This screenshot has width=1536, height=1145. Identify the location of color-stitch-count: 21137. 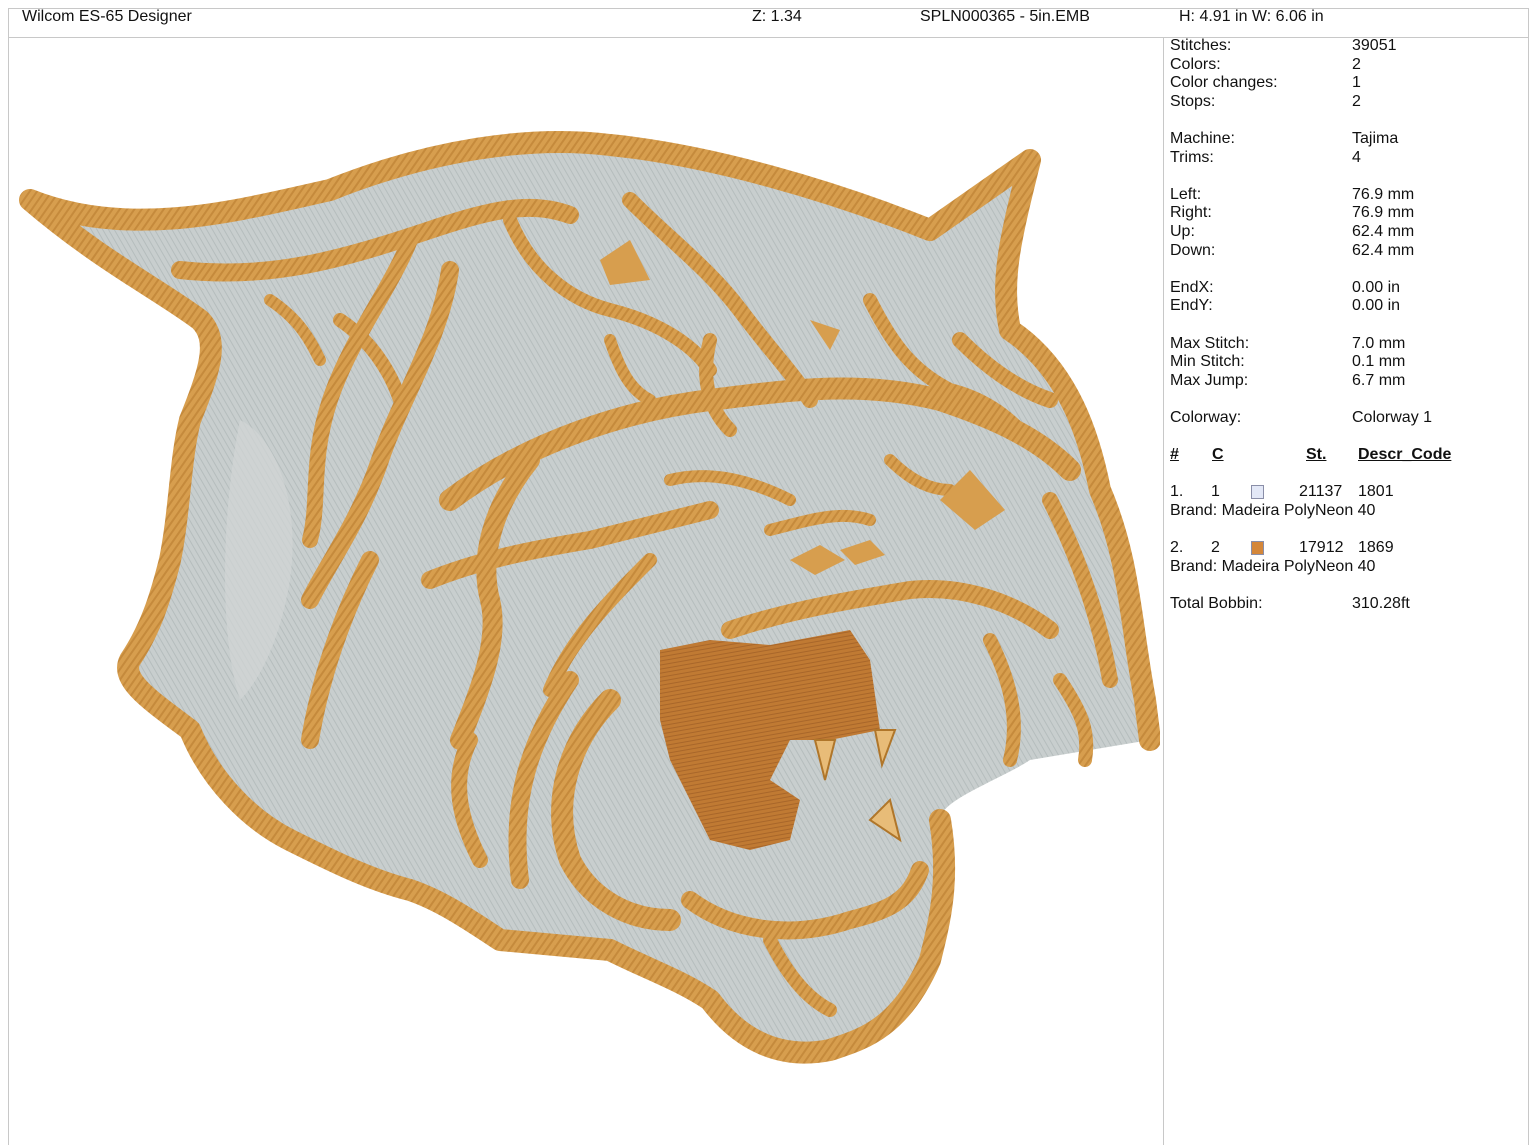
(1321, 492).